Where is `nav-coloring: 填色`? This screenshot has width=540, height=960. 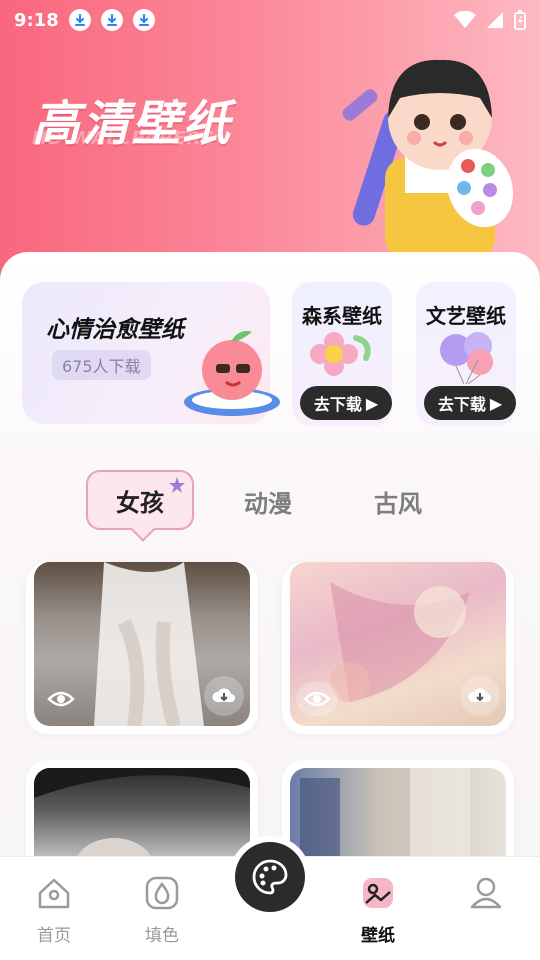 nav-coloring: 填色 is located at coordinates (162, 910).